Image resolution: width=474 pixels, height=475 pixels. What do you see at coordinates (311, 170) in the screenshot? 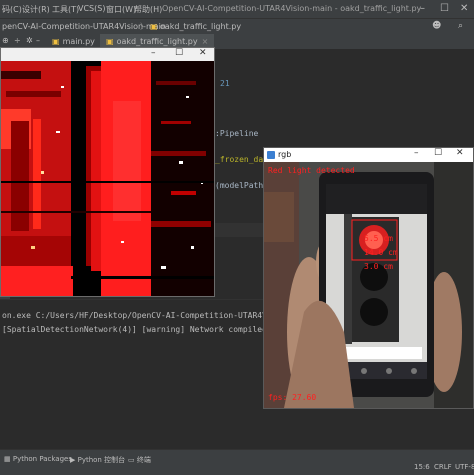
I see `detection-label: Red light detected` at bounding box center [311, 170].